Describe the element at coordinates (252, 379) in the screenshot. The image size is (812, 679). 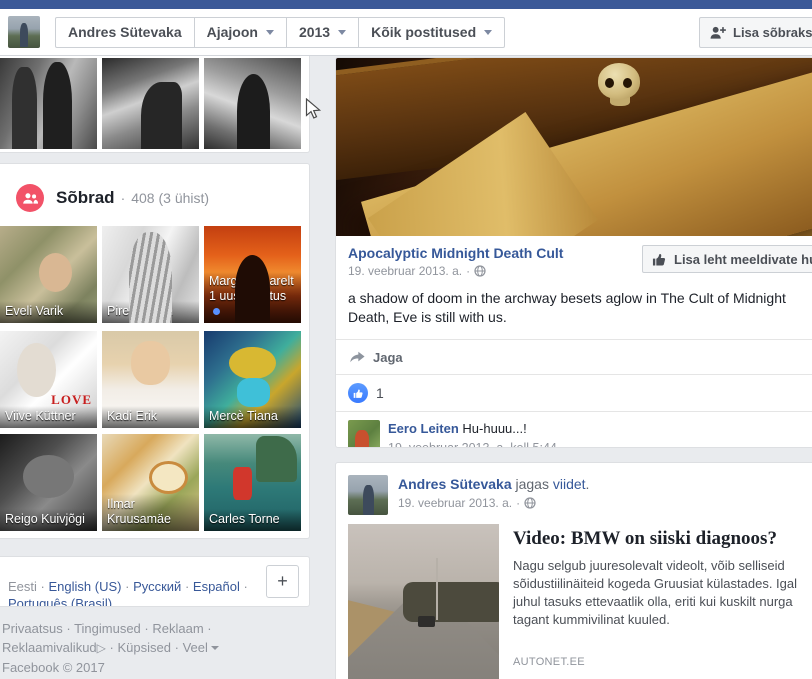
I see `friend-tile: Mercè Tiana` at that location.